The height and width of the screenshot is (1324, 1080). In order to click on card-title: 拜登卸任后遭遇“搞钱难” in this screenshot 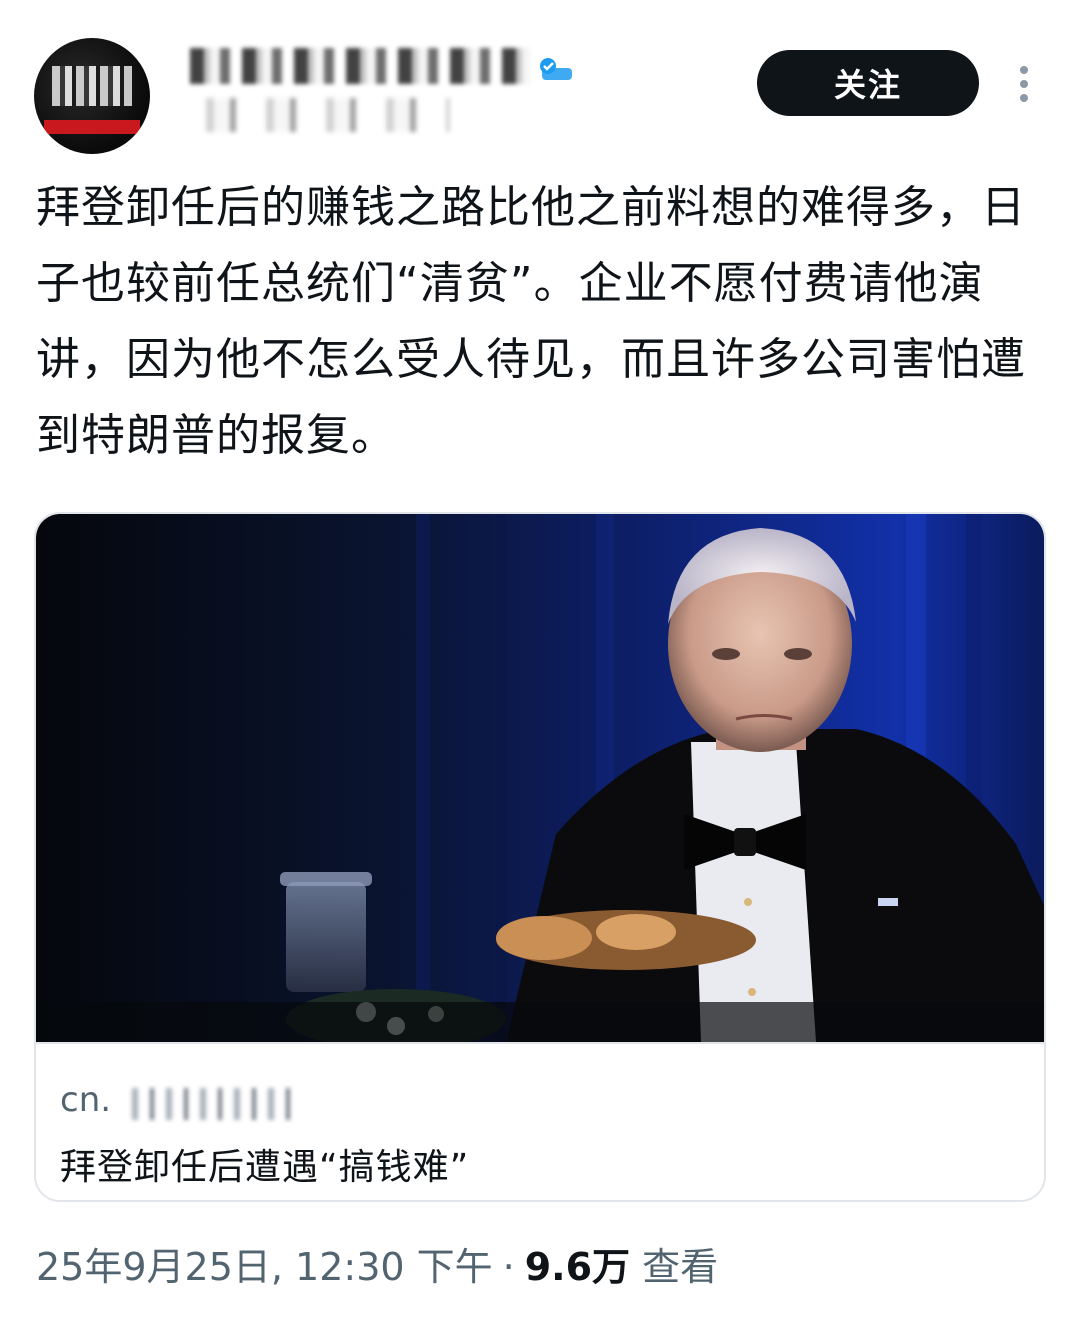, I will do `click(264, 1164)`.